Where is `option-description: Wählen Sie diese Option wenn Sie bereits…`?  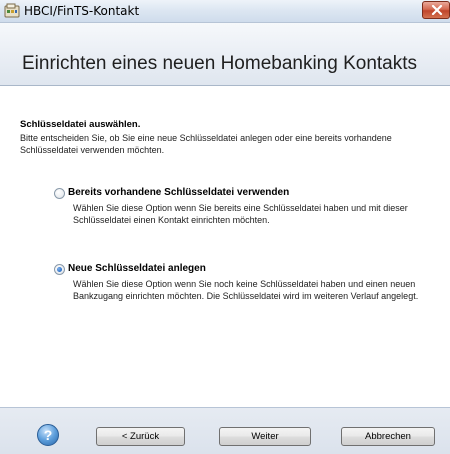
option-description: Wählen Sie diese Option wenn Sie bereits… is located at coordinates (240, 214).